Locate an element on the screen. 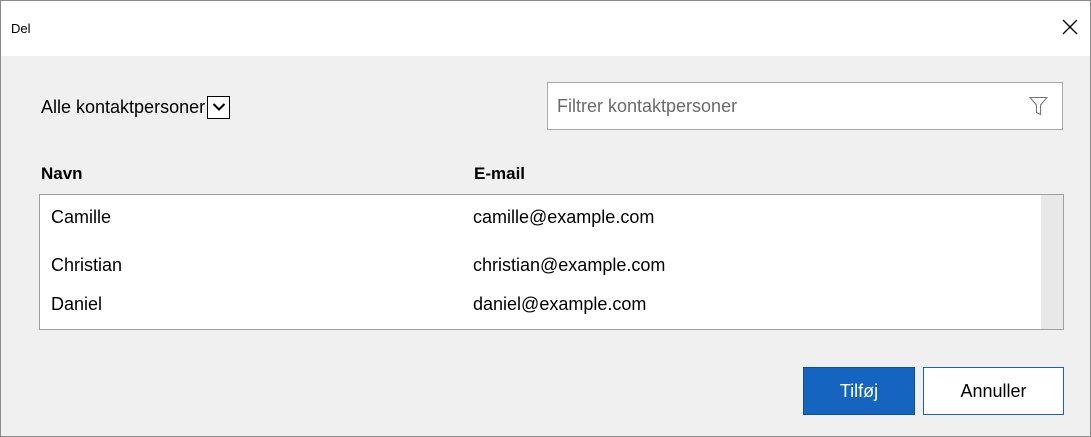 This screenshot has height=437, width=1091. close-button is located at coordinates (1070, 27).